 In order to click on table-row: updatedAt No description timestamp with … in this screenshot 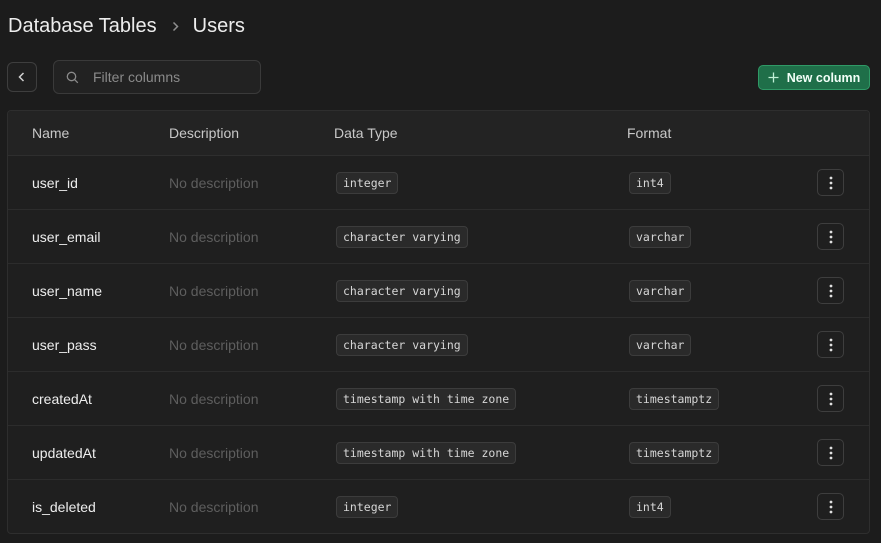, I will do `click(438, 453)`.